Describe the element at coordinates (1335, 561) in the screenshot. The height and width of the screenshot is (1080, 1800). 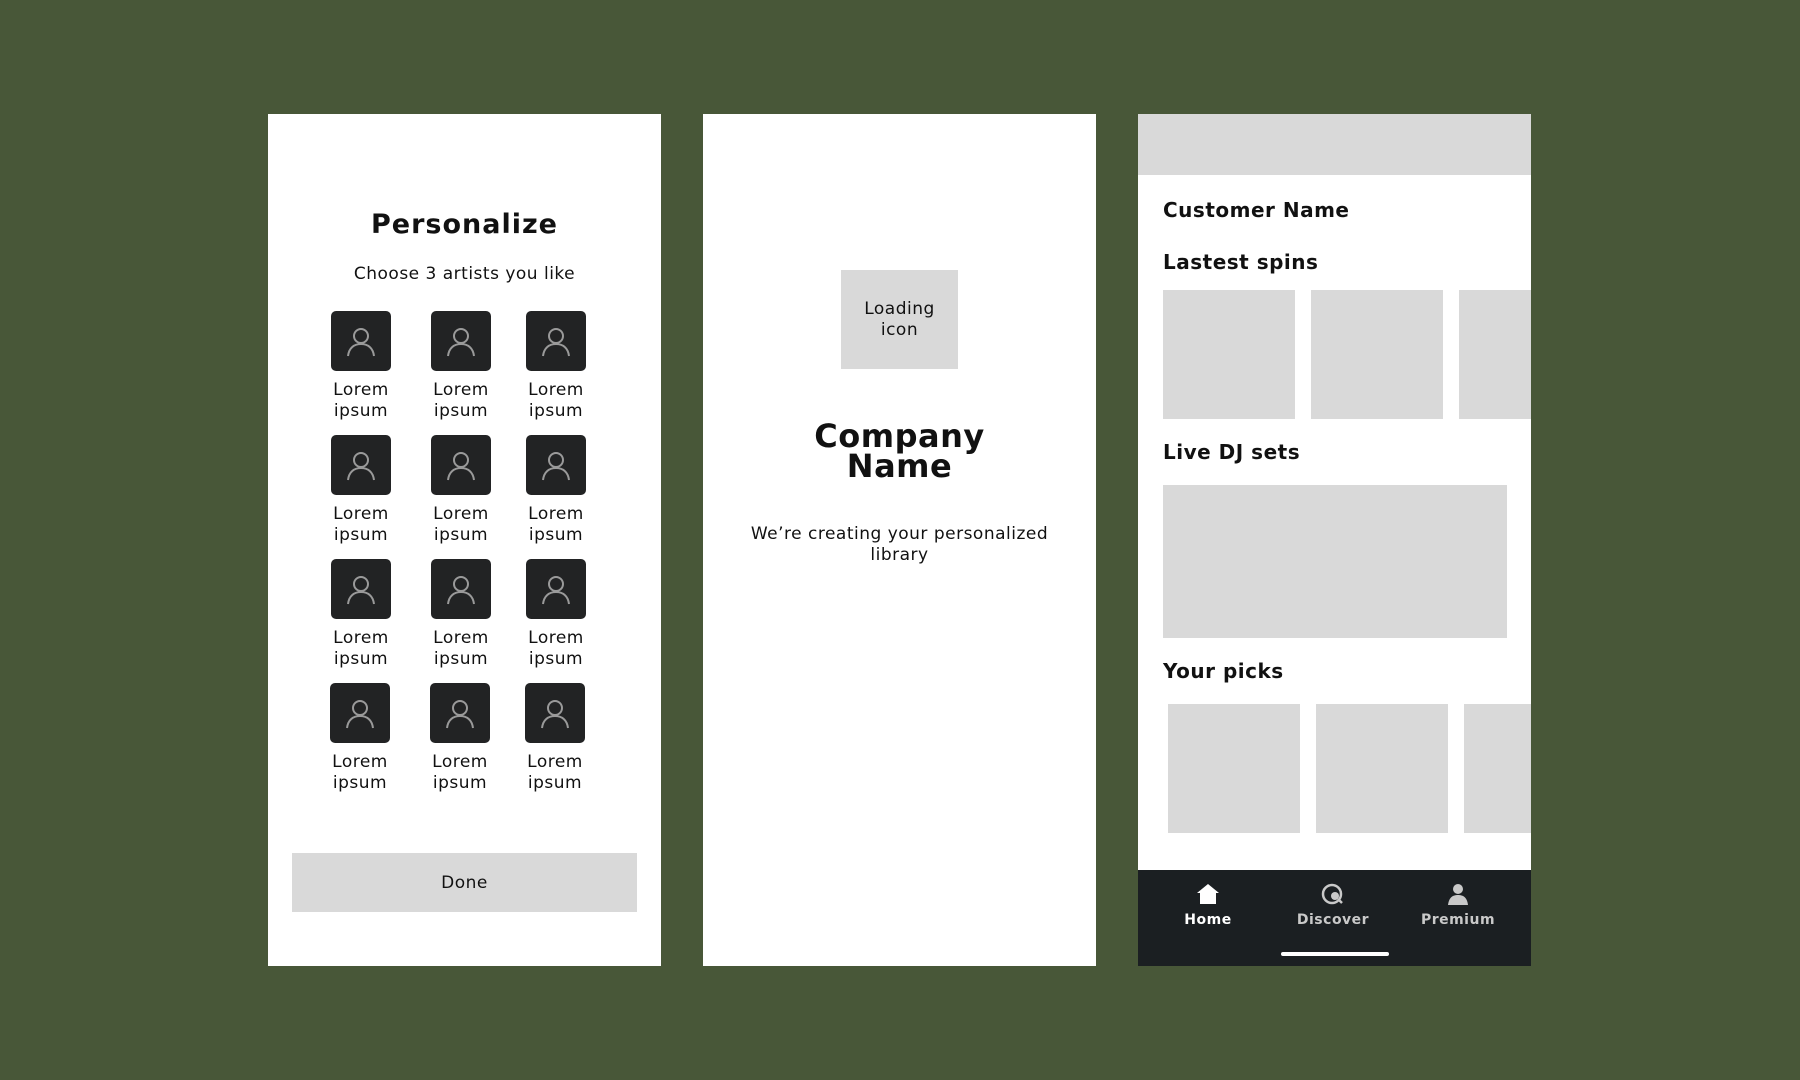
I see `live-dj-banner` at that location.